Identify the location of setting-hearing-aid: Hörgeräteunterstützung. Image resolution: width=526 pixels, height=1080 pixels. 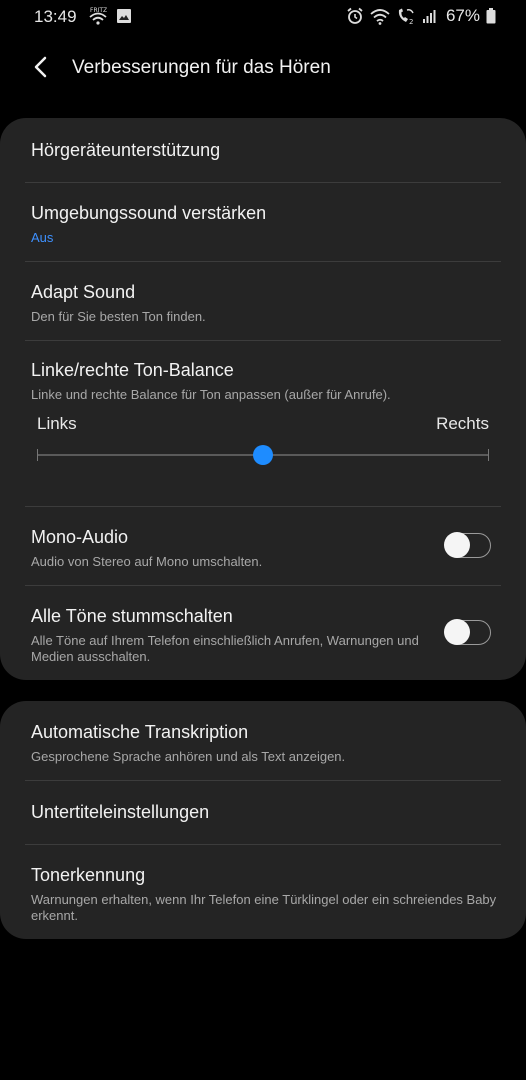
(266, 160).